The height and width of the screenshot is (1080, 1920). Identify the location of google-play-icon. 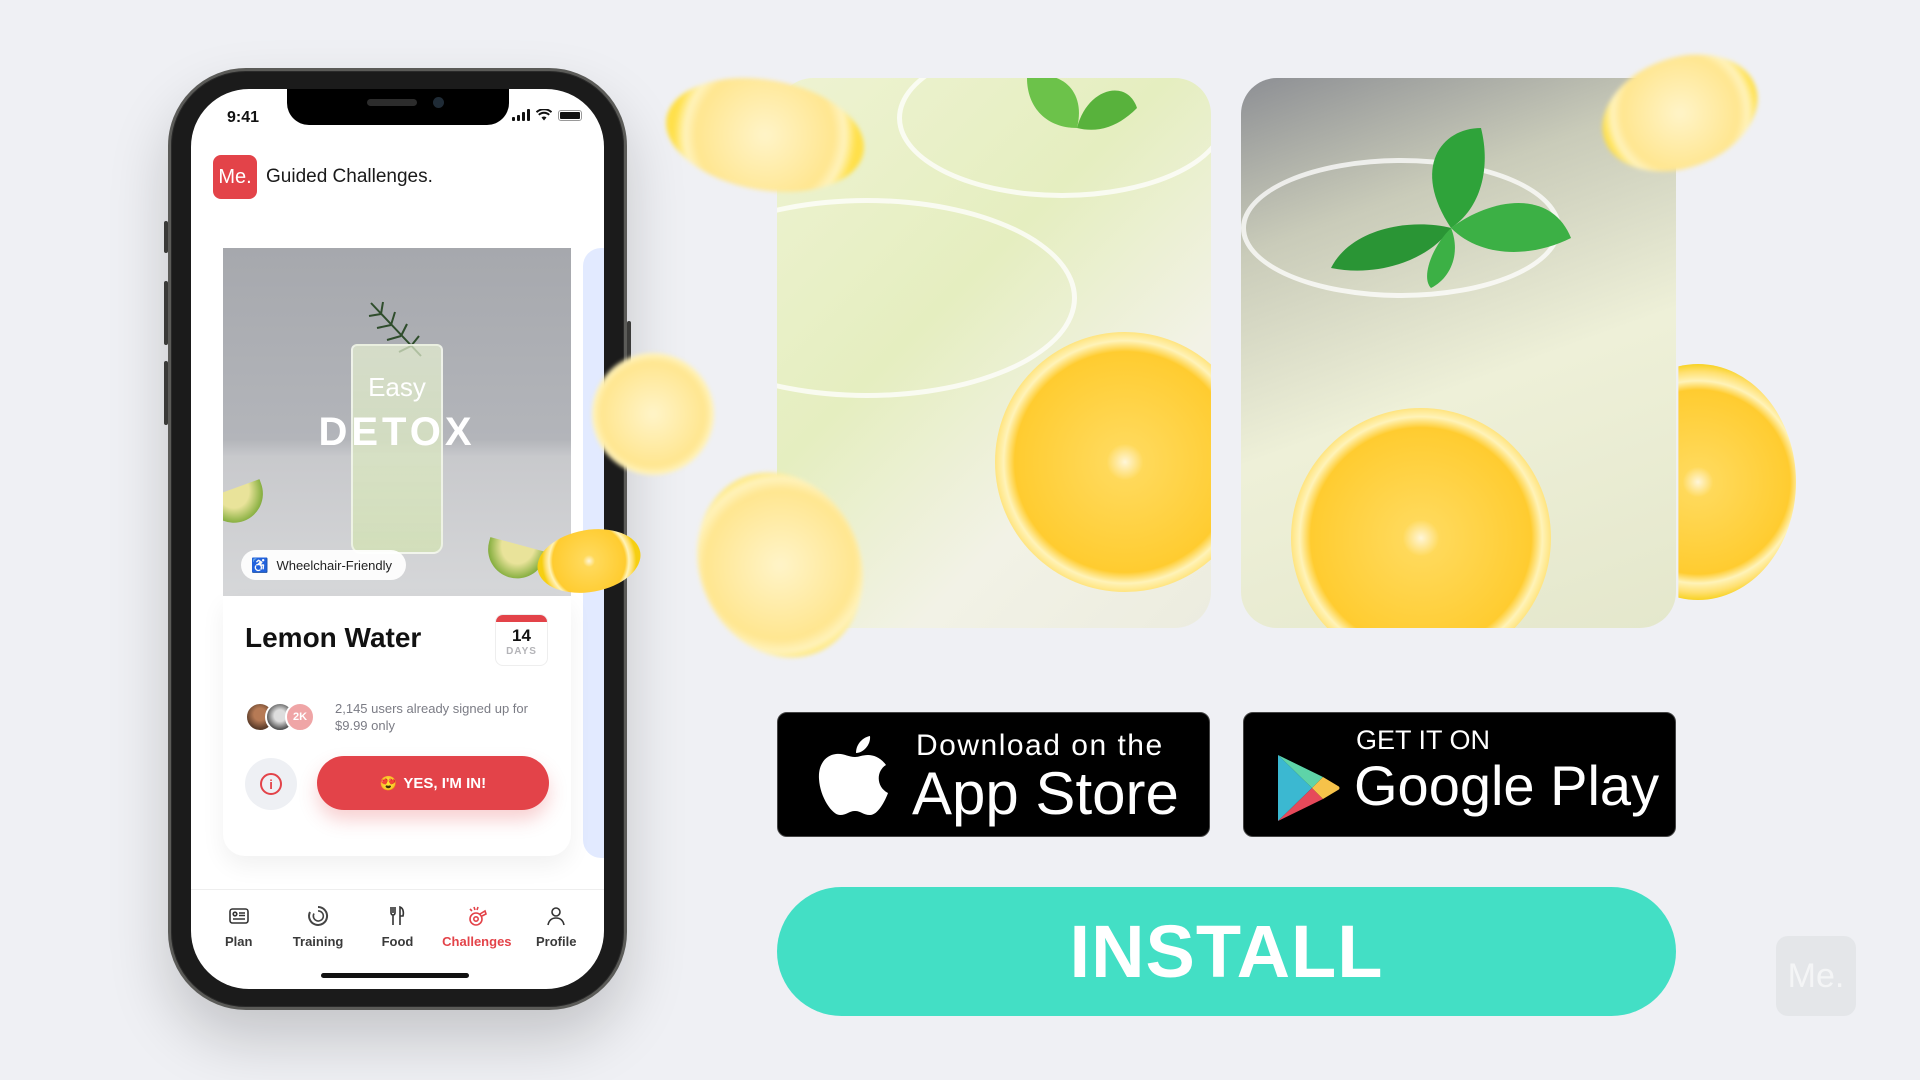
(1309, 788).